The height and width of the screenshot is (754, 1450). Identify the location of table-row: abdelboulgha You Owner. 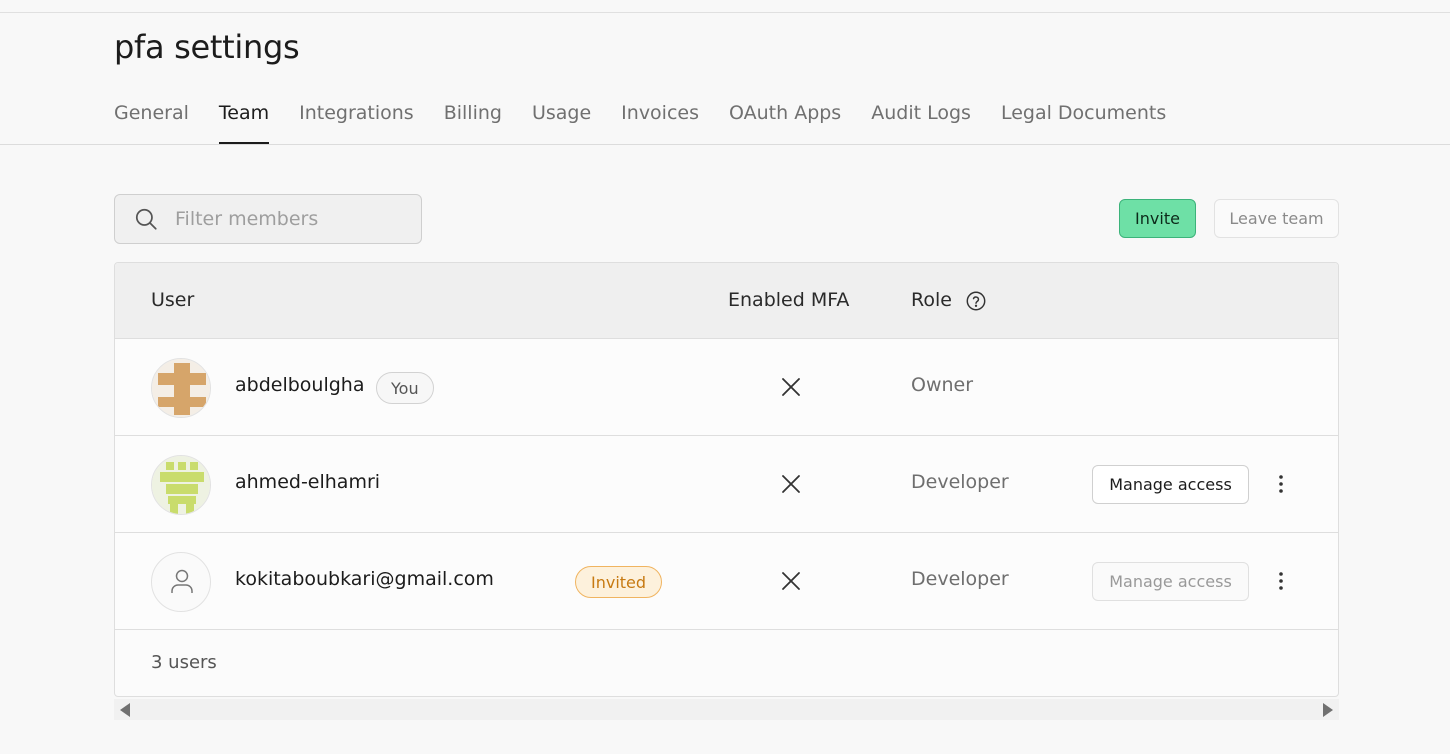
(726, 387).